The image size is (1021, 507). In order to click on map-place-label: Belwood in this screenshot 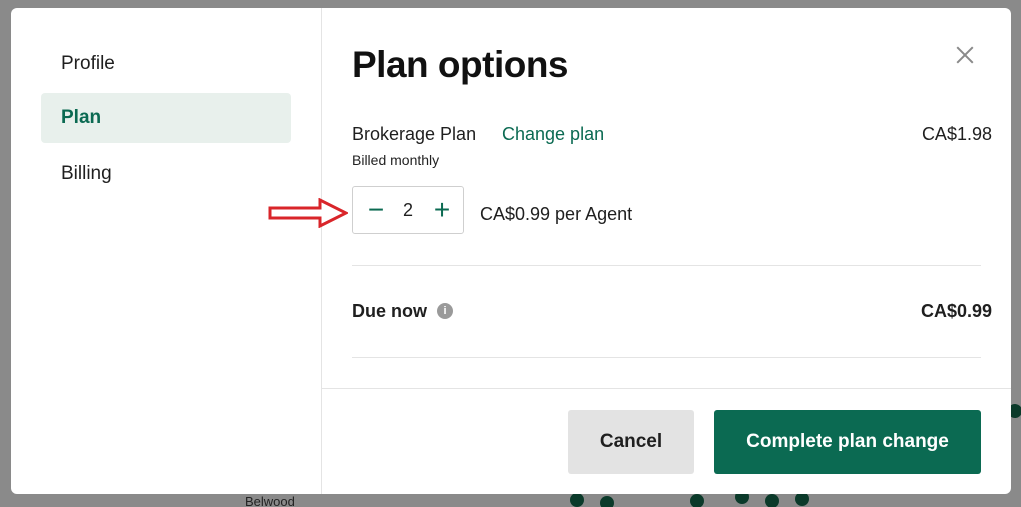, I will do `click(270, 500)`.